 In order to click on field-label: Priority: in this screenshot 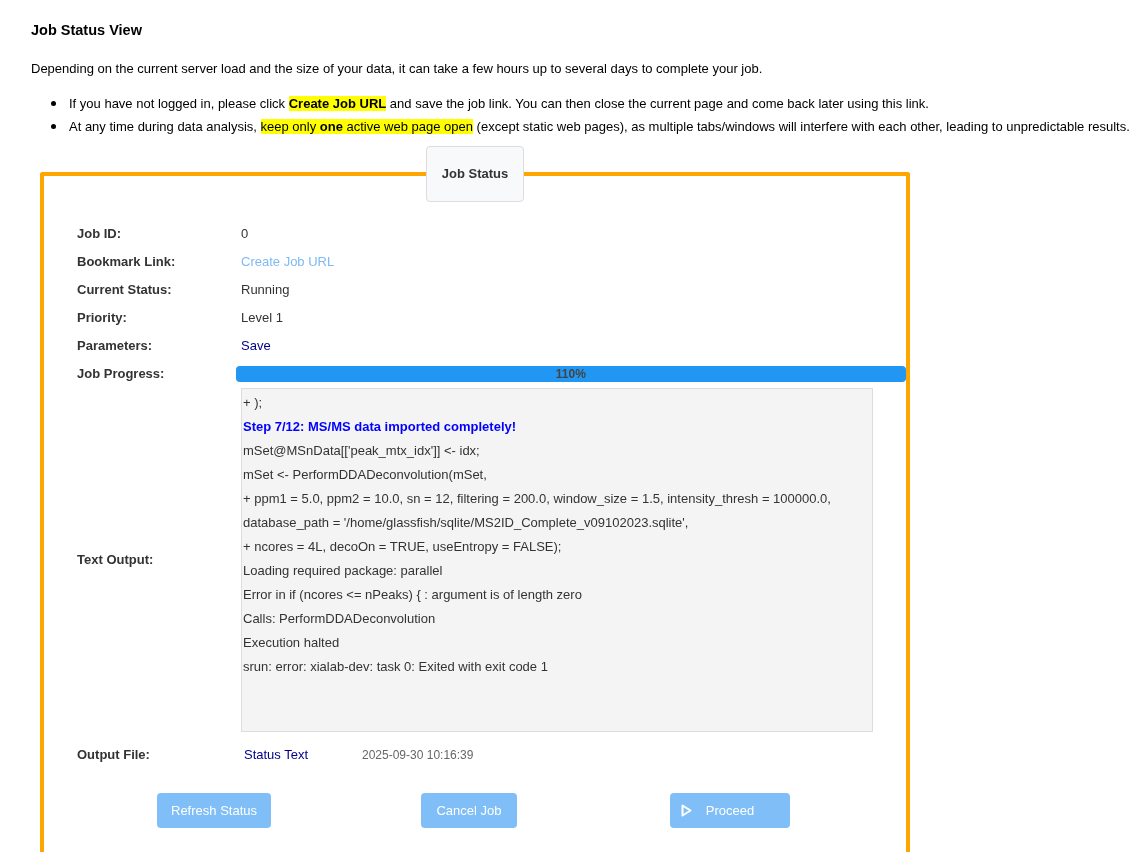, I will do `click(102, 318)`.